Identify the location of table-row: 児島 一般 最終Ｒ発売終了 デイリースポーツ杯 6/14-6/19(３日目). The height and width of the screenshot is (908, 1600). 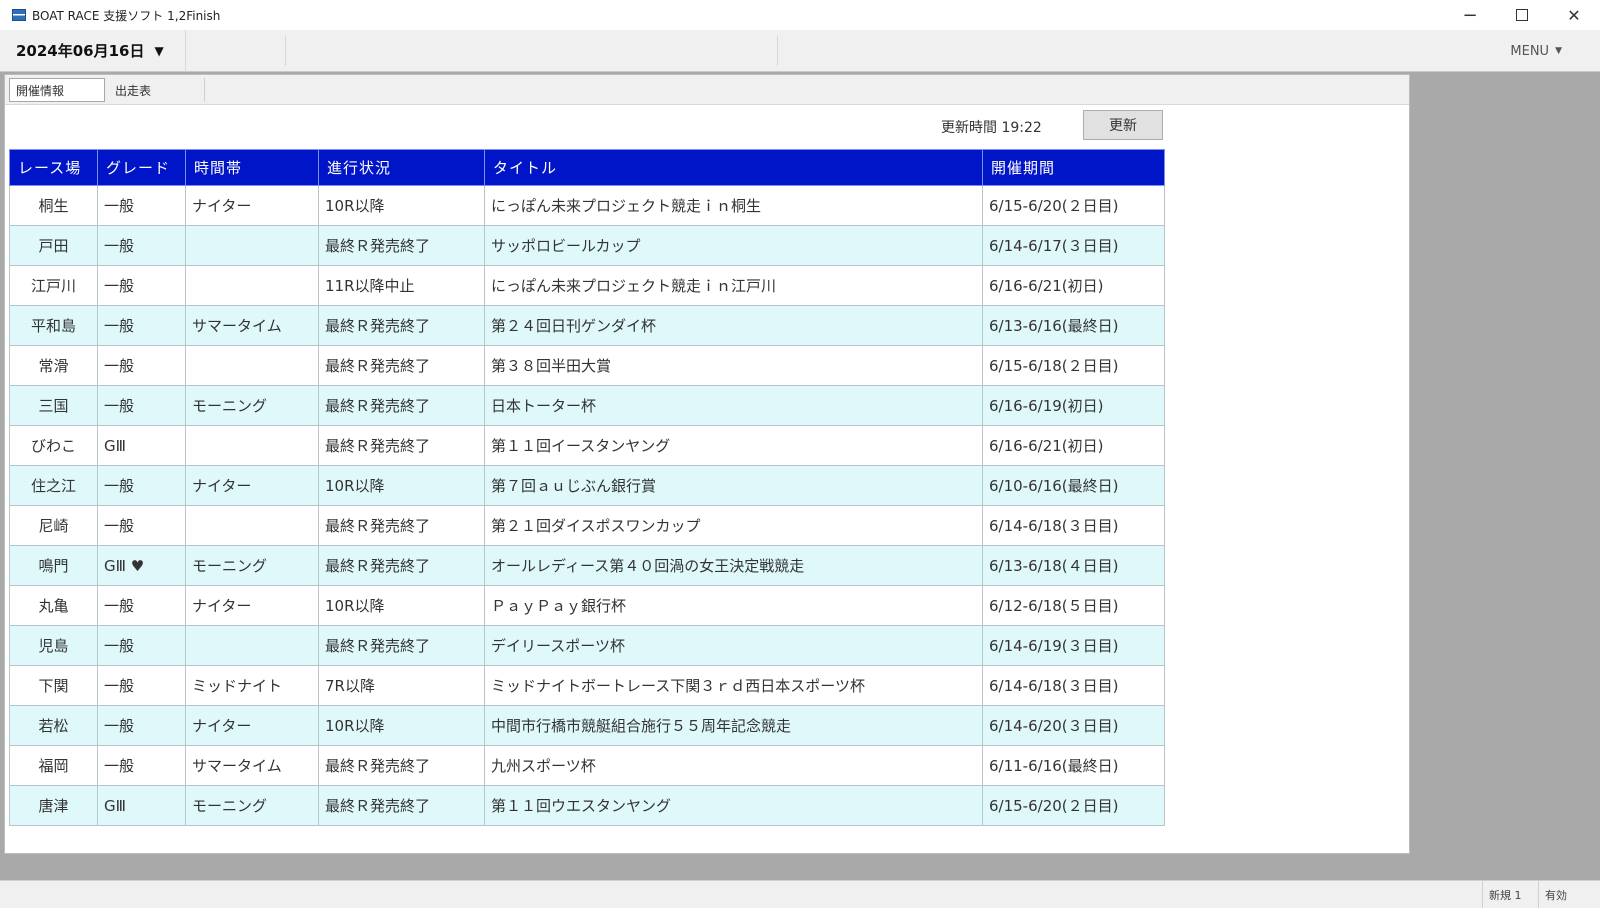
(587, 645).